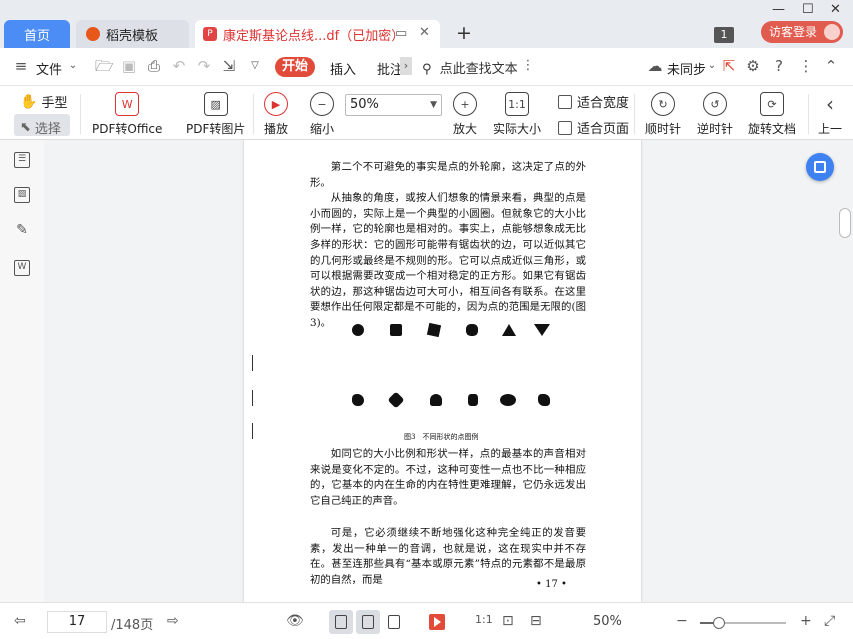 Image resolution: width=853 pixels, height=639 pixels. What do you see at coordinates (22, 268) in the screenshot?
I see `convert-icon: W` at bounding box center [22, 268].